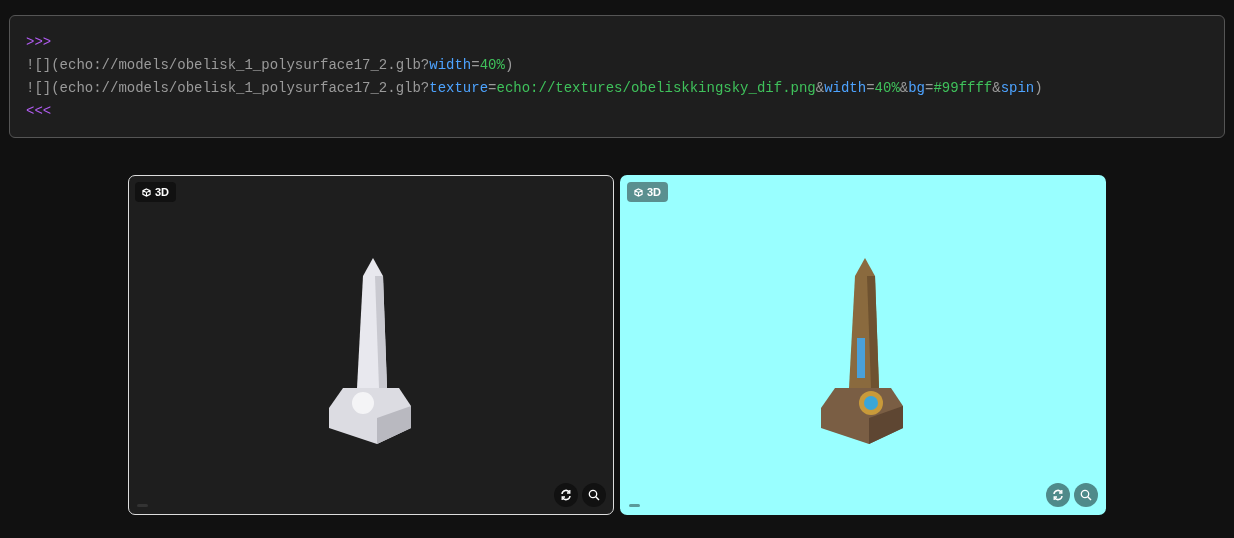  I want to click on code-line: >>>, so click(39, 42).